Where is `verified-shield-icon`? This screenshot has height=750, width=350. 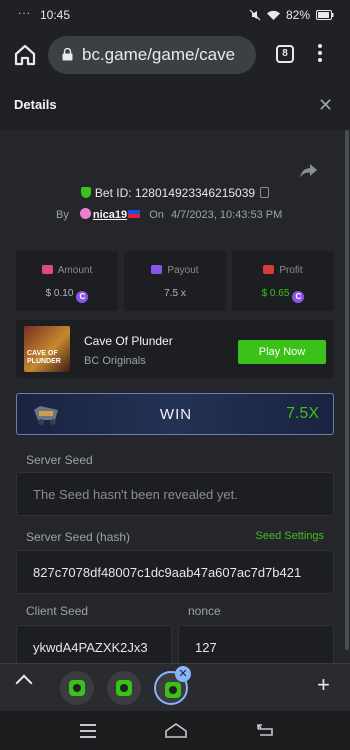
verified-shield-icon is located at coordinates (85, 192).